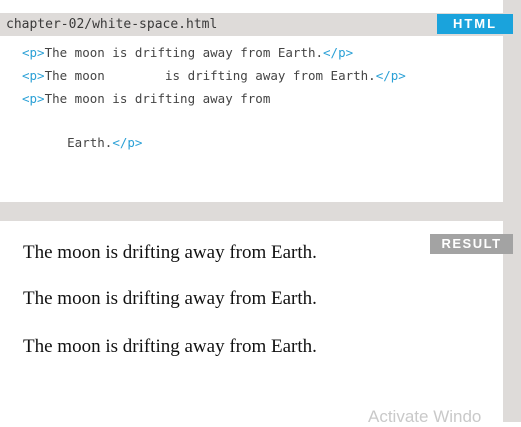  Describe the element at coordinates (251, 24) in the screenshot. I see `code-header: chapter-02/white-space.html` at that location.